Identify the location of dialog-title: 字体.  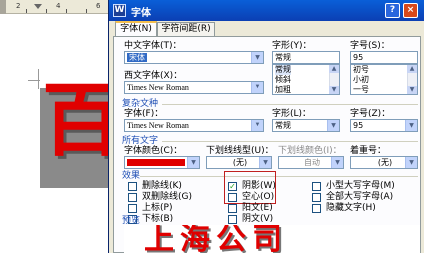
(141, 13).